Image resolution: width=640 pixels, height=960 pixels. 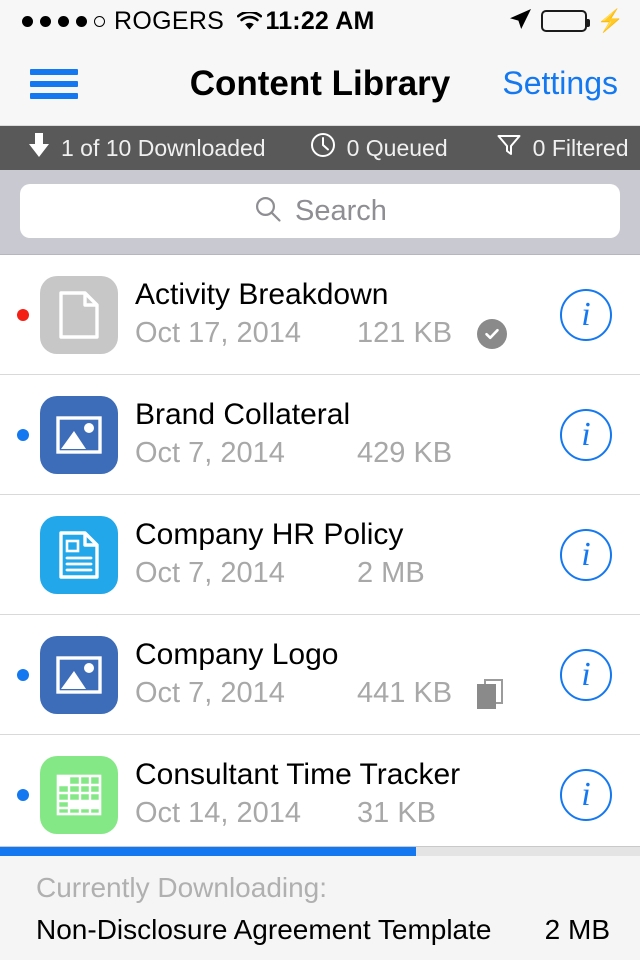 What do you see at coordinates (218, 333) in the screenshot?
I see `file-date: Oct 17, 2014` at bounding box center [218, 333].